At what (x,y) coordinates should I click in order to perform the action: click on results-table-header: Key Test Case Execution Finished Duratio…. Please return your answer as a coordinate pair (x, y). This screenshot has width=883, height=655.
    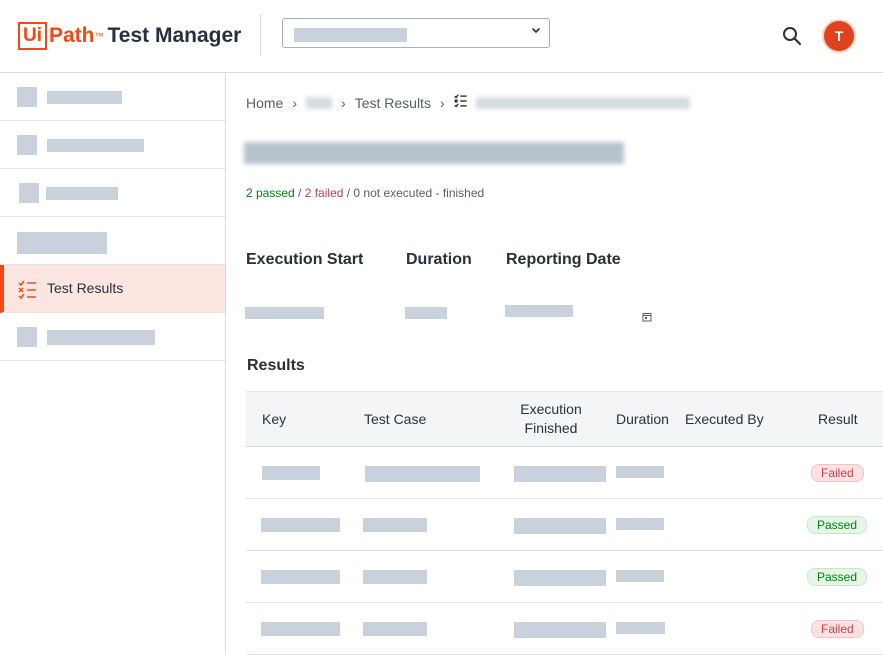
    Looking at the image, I should click on (564, 419).